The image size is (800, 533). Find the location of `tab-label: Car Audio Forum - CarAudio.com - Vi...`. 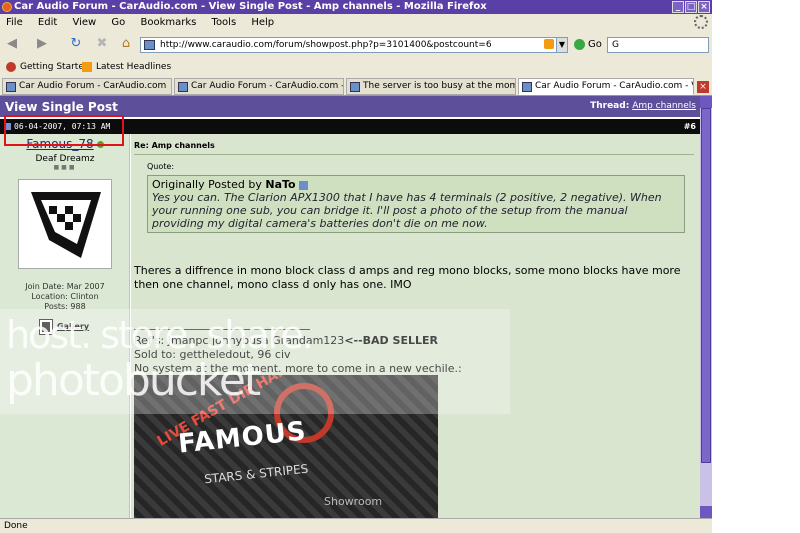

tab-label: Car Audio Forum - CarAudio.com - Vi... is located at coordinates (614, 86).